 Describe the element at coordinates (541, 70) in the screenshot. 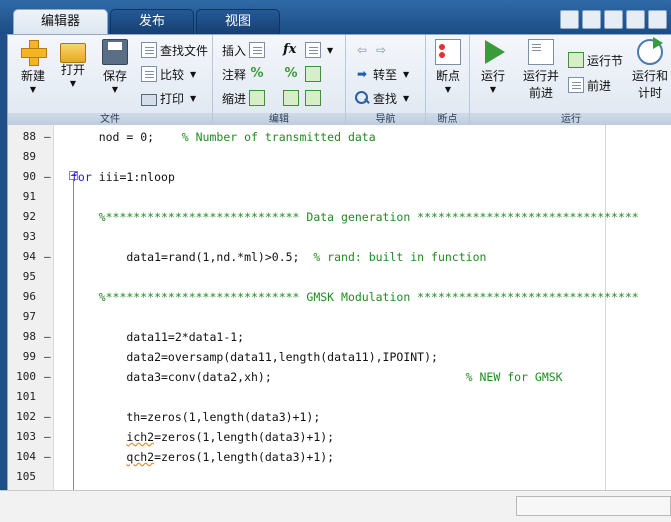

I see `run-and-advance-button: 运行并 前进` at that location.